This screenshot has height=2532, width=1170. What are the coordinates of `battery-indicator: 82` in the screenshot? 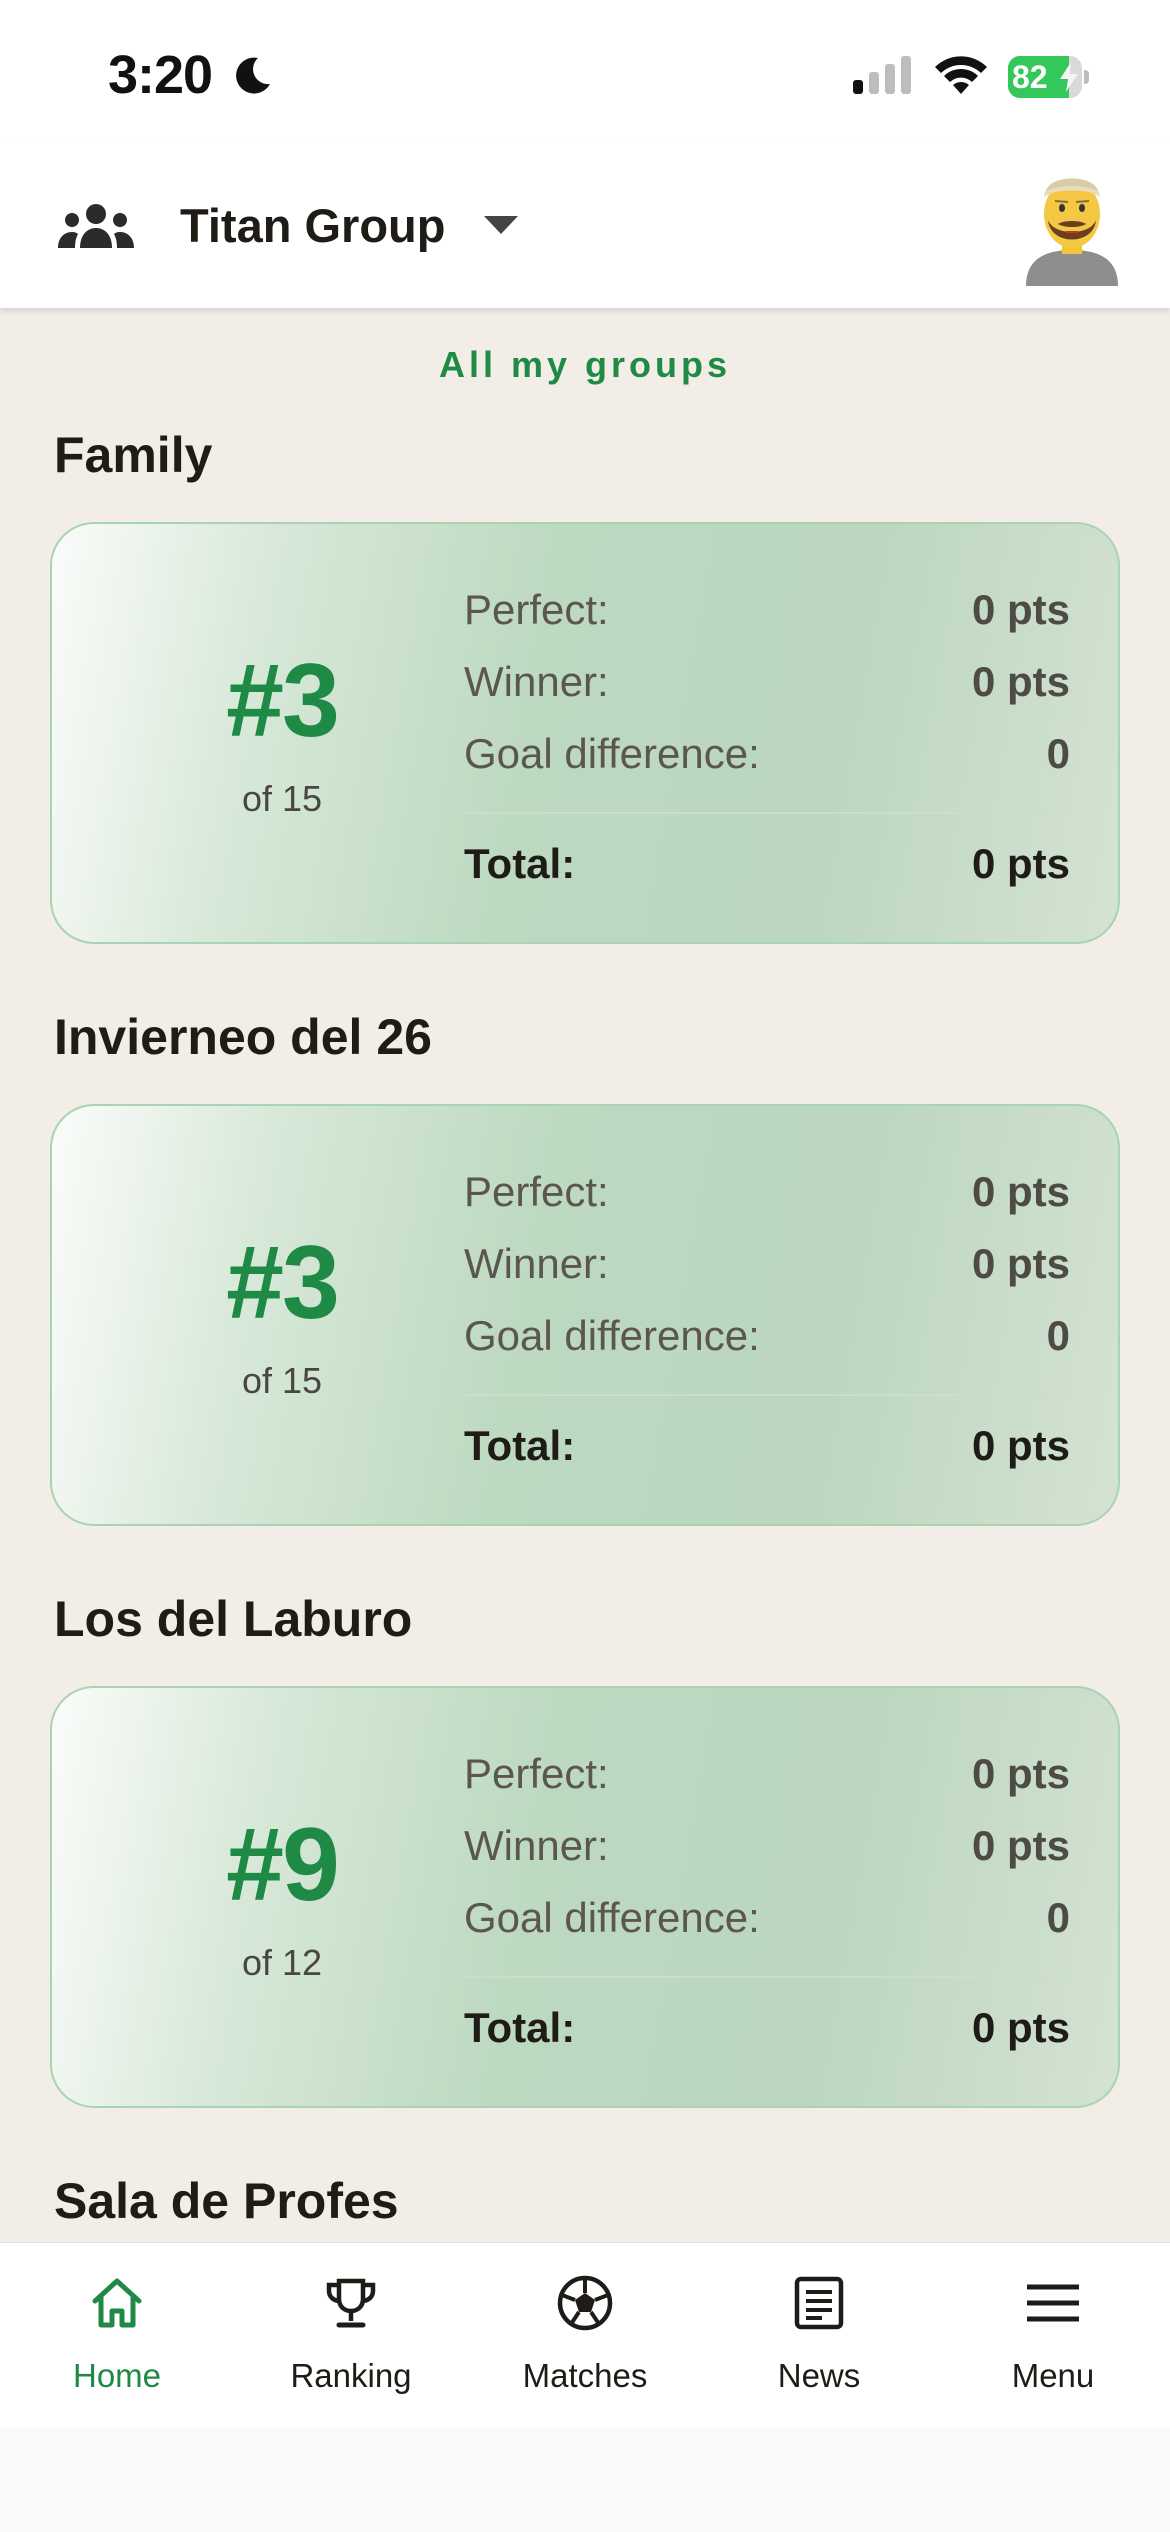 It's located at (1048, 77).